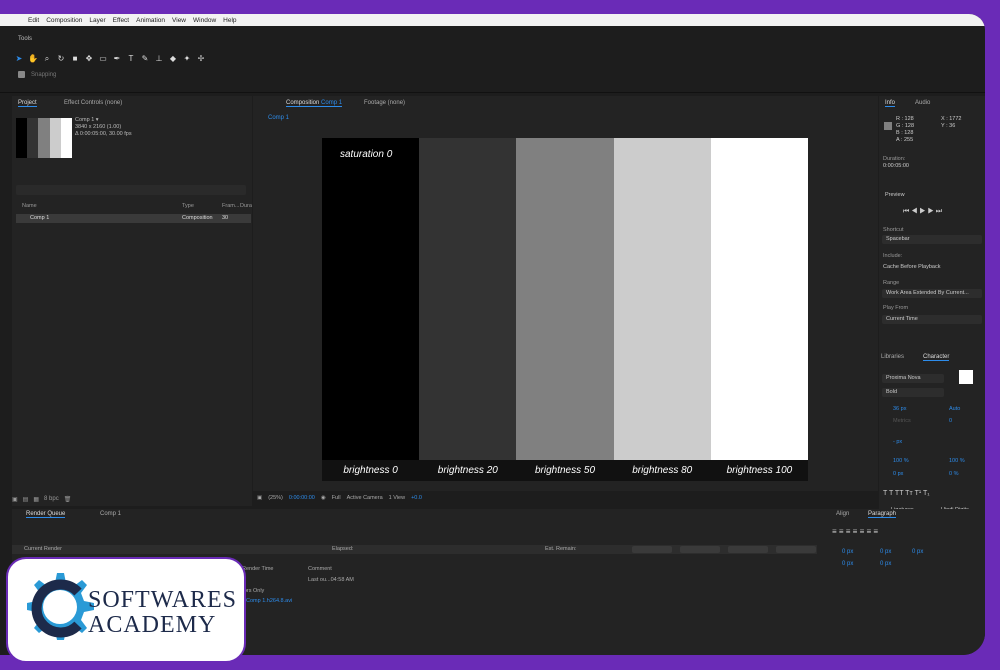  What do you see at coordinates (336, 498) in the screenshot?
I see `resolution-select: Full` at bounding box center [336, 498].